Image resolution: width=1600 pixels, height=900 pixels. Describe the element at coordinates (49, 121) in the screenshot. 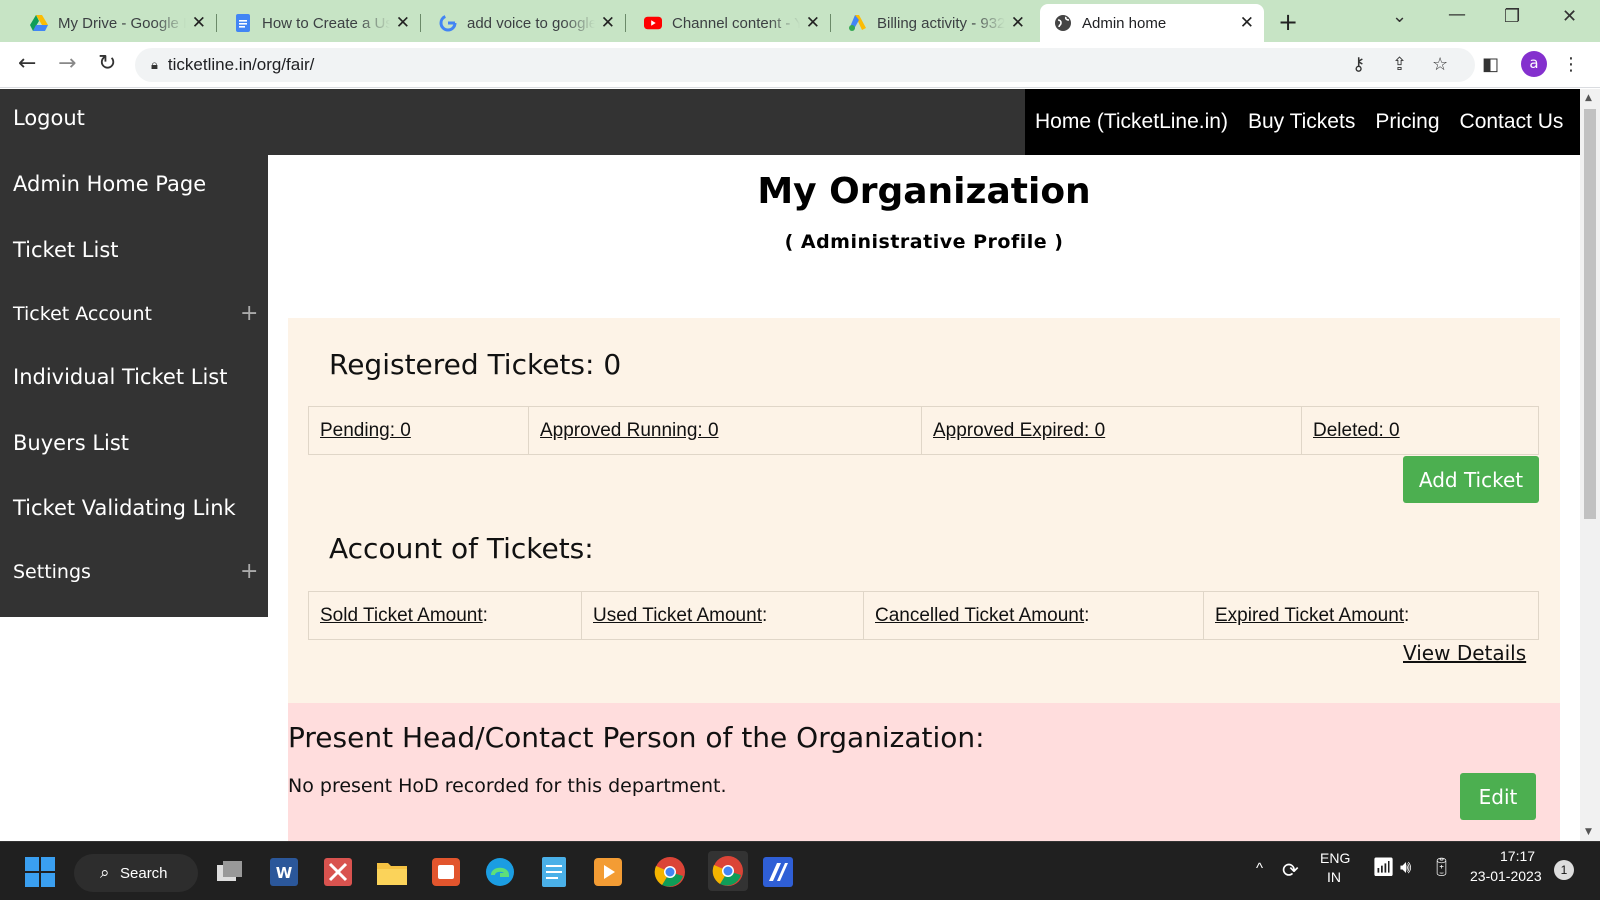

I see `sidebar-item-logout: Logout` at that location.